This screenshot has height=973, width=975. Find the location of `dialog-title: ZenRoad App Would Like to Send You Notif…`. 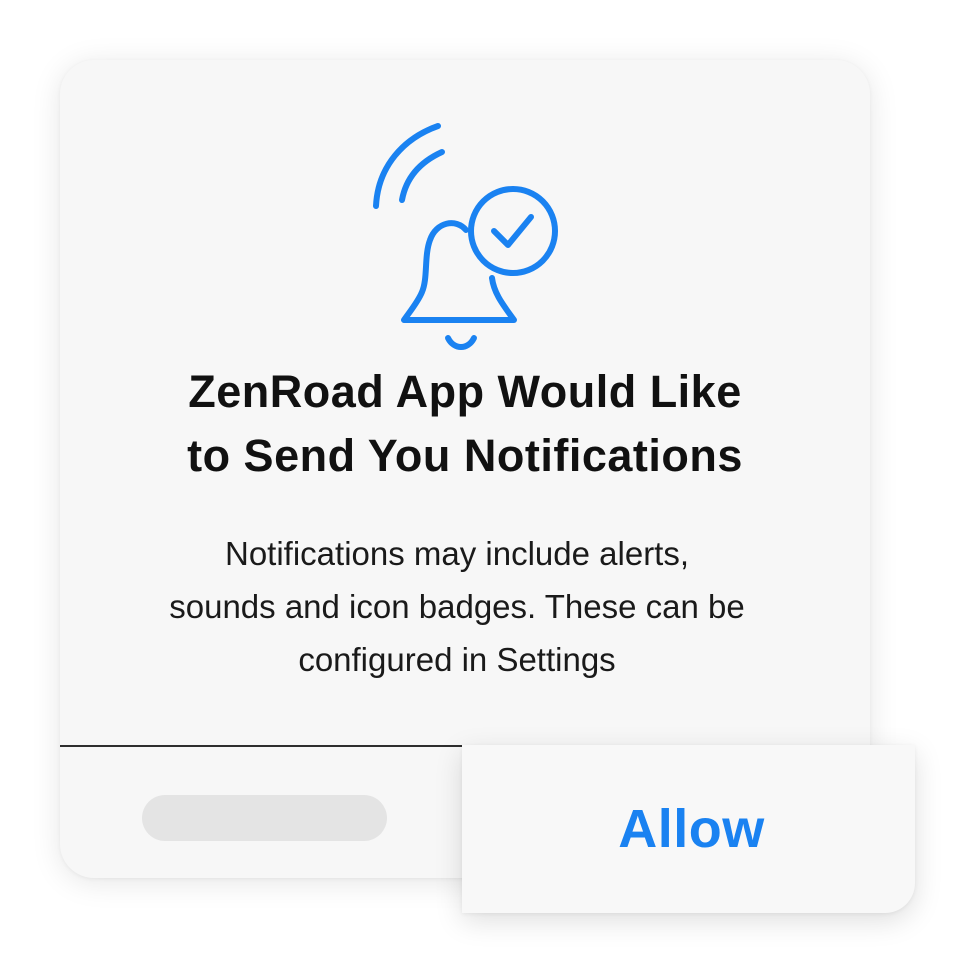

dialog-title: ZenRoad App Would Like to Send You Notif… is located at coordinates (465, 424).